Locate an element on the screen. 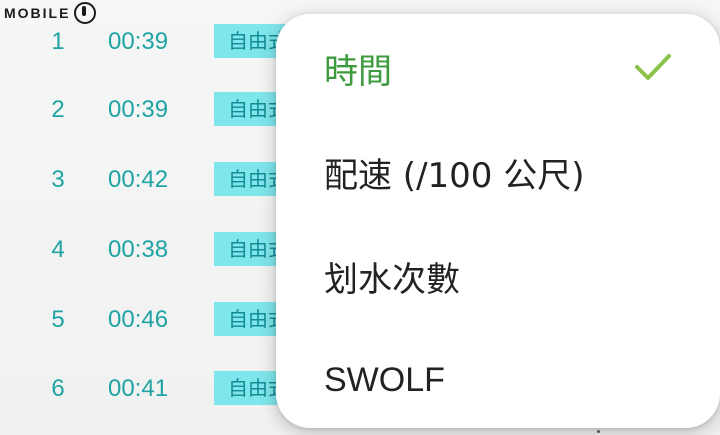 This screenshot has width=720, height=435. menu-item-stroke-count: 划水次數 is located at coordinates (522, 276).